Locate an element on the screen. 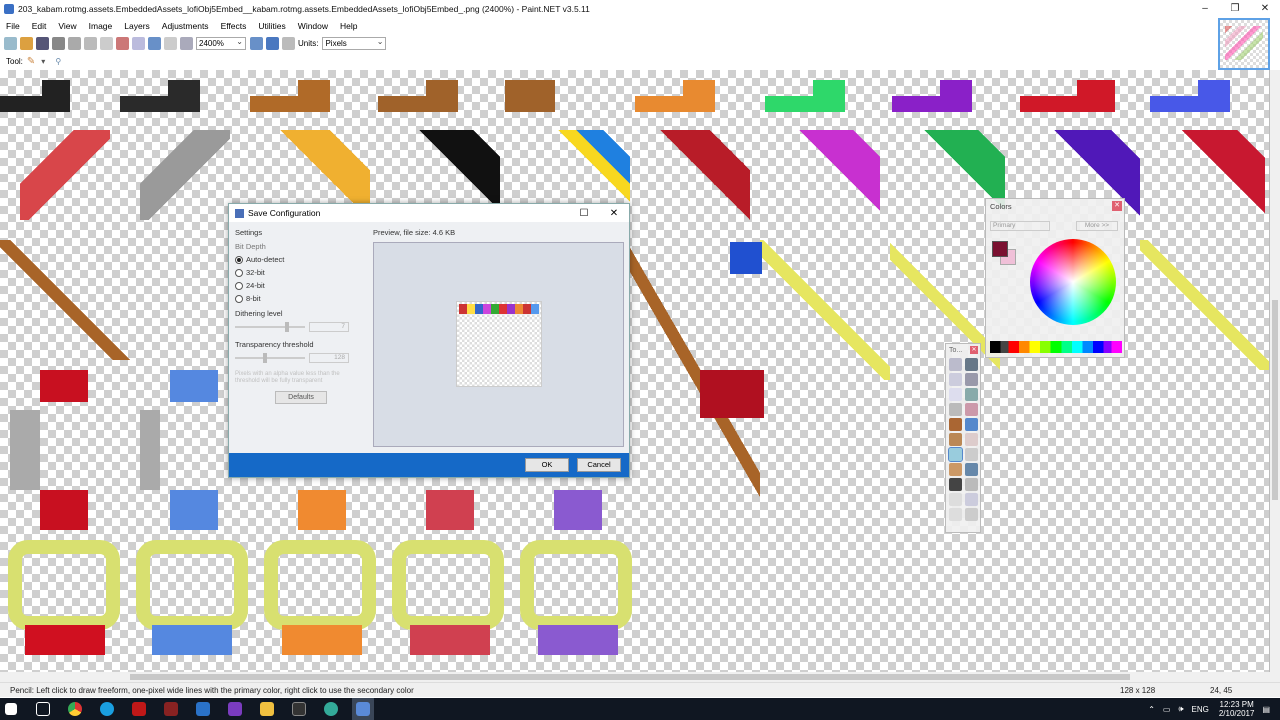 The height and width of the screenshot is (720, 1280). primary-color-swatch is located at coordinates (1000, 249).